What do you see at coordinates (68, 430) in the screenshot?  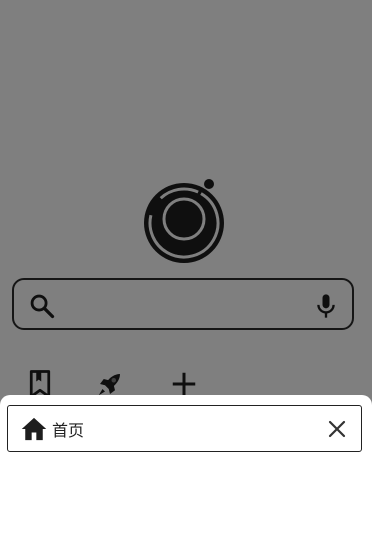 I see `tab-title: 首页` at bounding box center [68, 430].